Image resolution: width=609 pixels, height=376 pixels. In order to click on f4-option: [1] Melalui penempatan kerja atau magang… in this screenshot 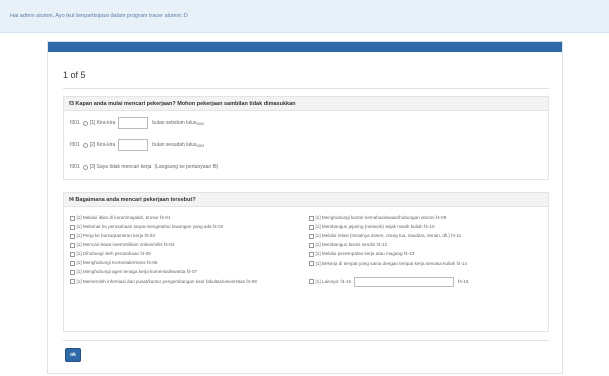, I will do `click(426, 255)`.